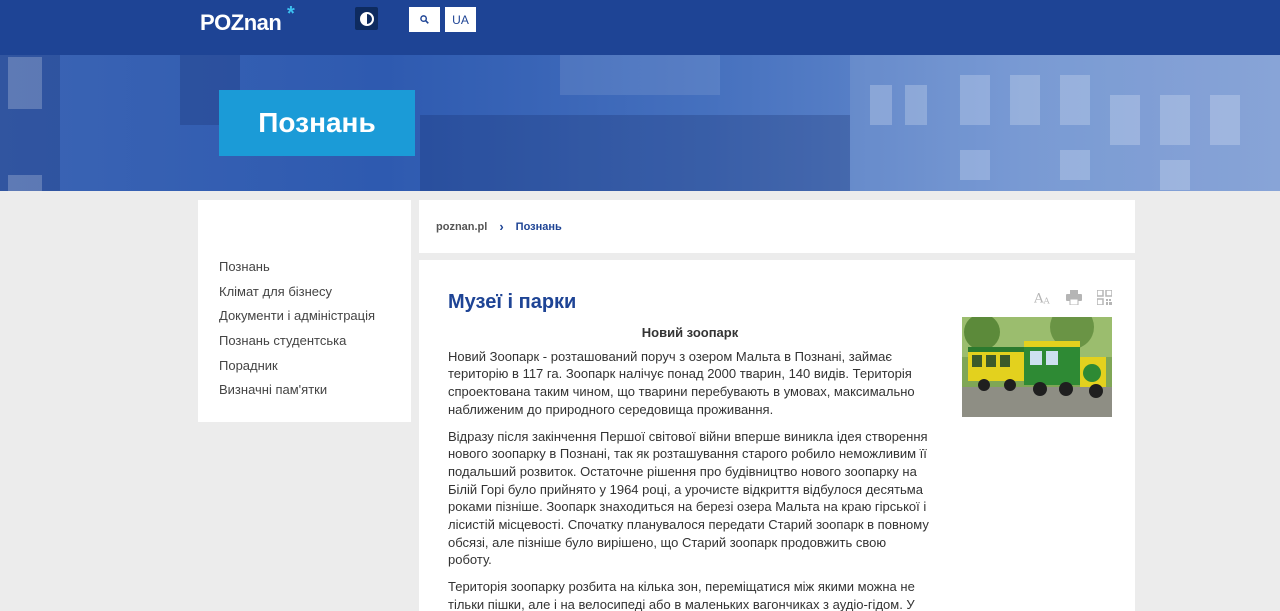 The height and width of the screenshot is (611, 1280). What do you see at coordinates (297, 393) in the screenshot?
I see `sidebar-item-landmarks: Визначні пам'ятки` at bounding box center [297, 393].